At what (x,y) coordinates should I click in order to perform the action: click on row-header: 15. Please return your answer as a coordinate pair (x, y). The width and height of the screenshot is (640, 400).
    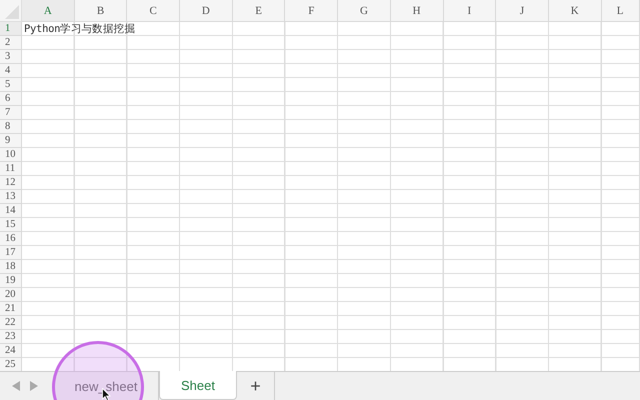
    Looking at the image, I should click on (11, 225).